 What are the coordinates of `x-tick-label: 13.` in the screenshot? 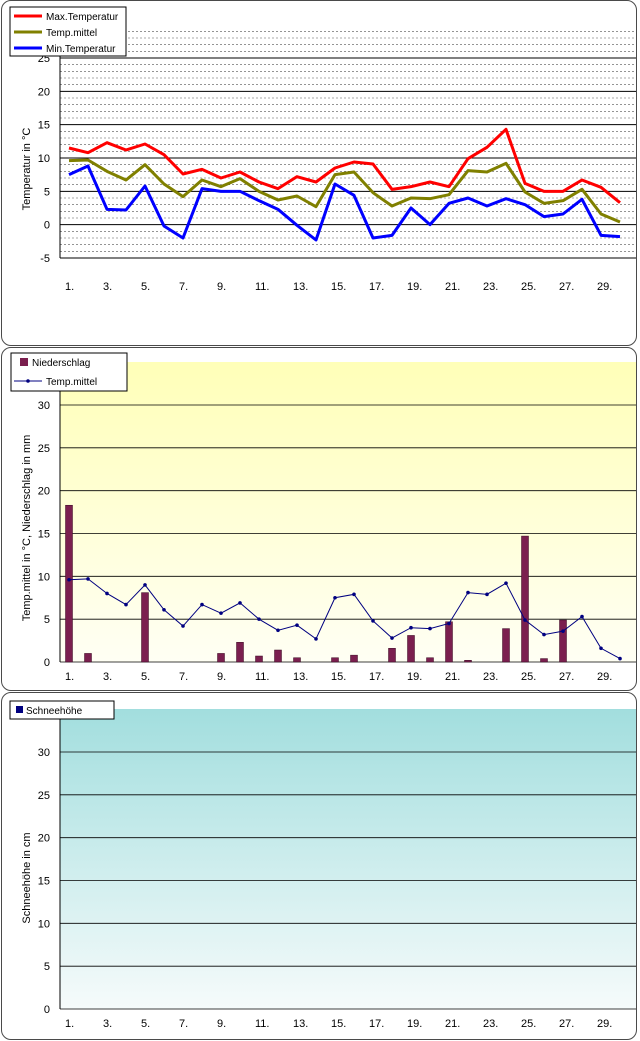 It's located at (300, 287).